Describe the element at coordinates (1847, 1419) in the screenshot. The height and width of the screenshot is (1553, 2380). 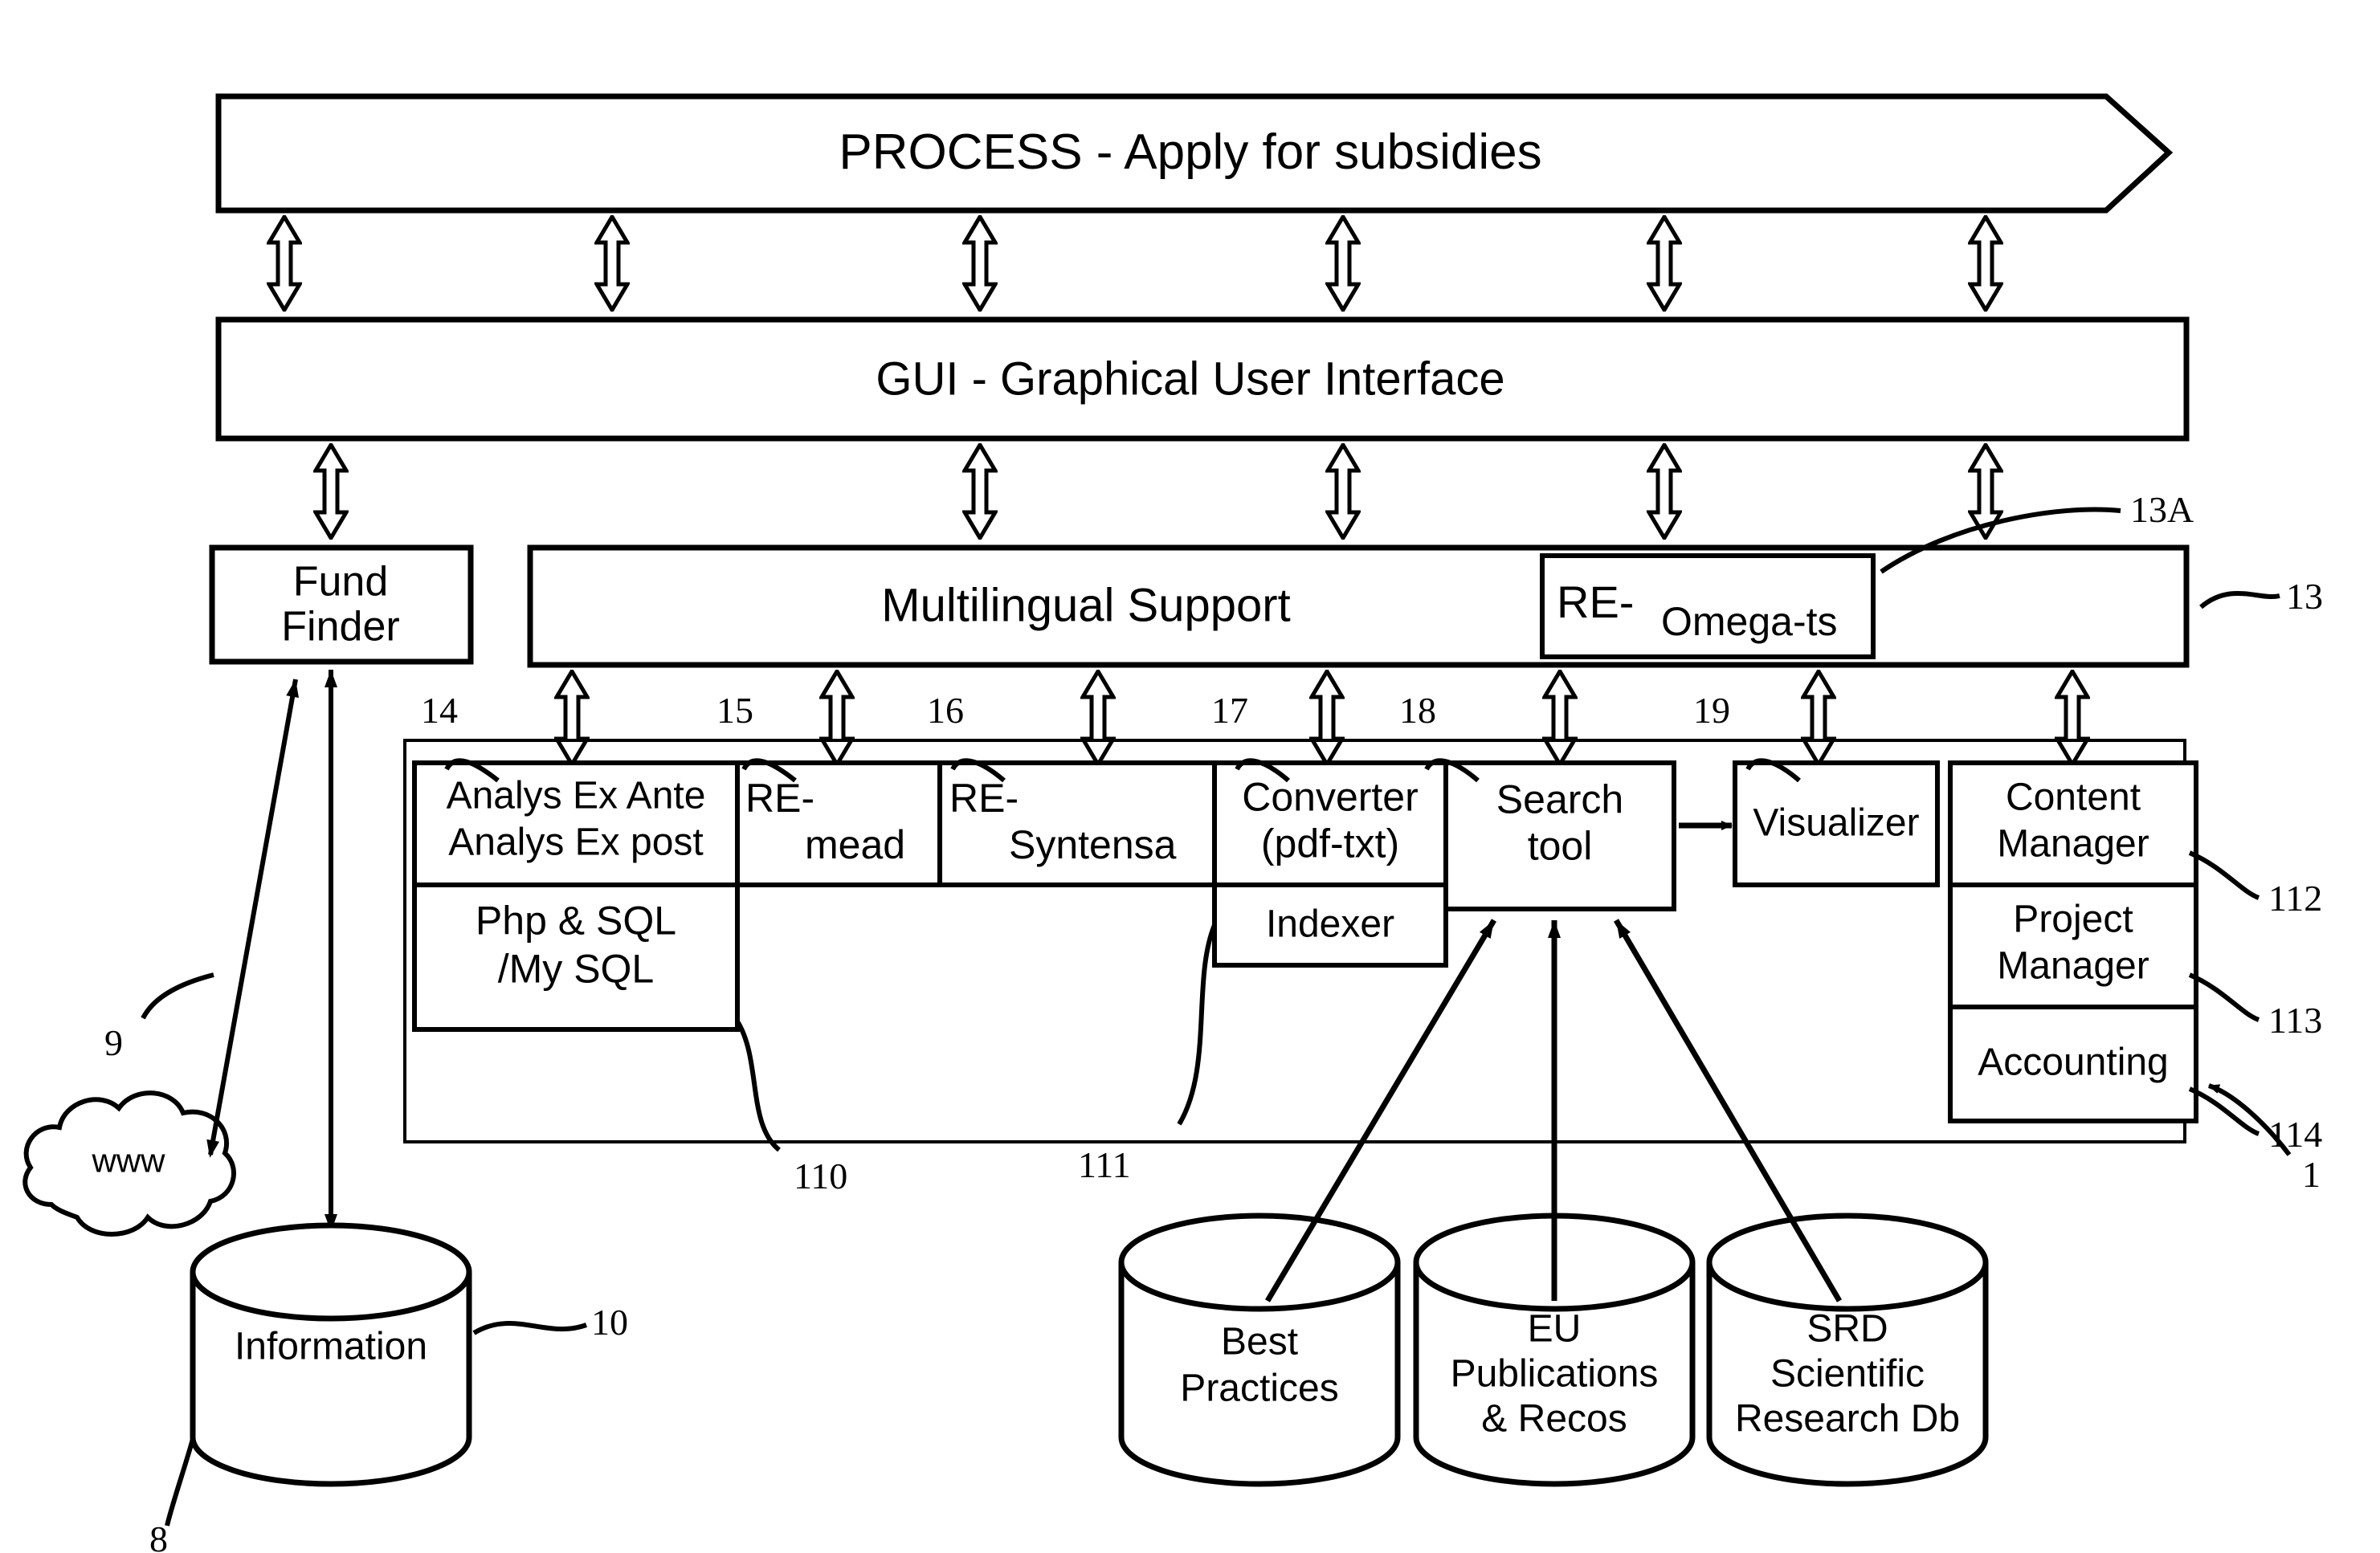
I see `srd-label-line3: Research Db` at that location.